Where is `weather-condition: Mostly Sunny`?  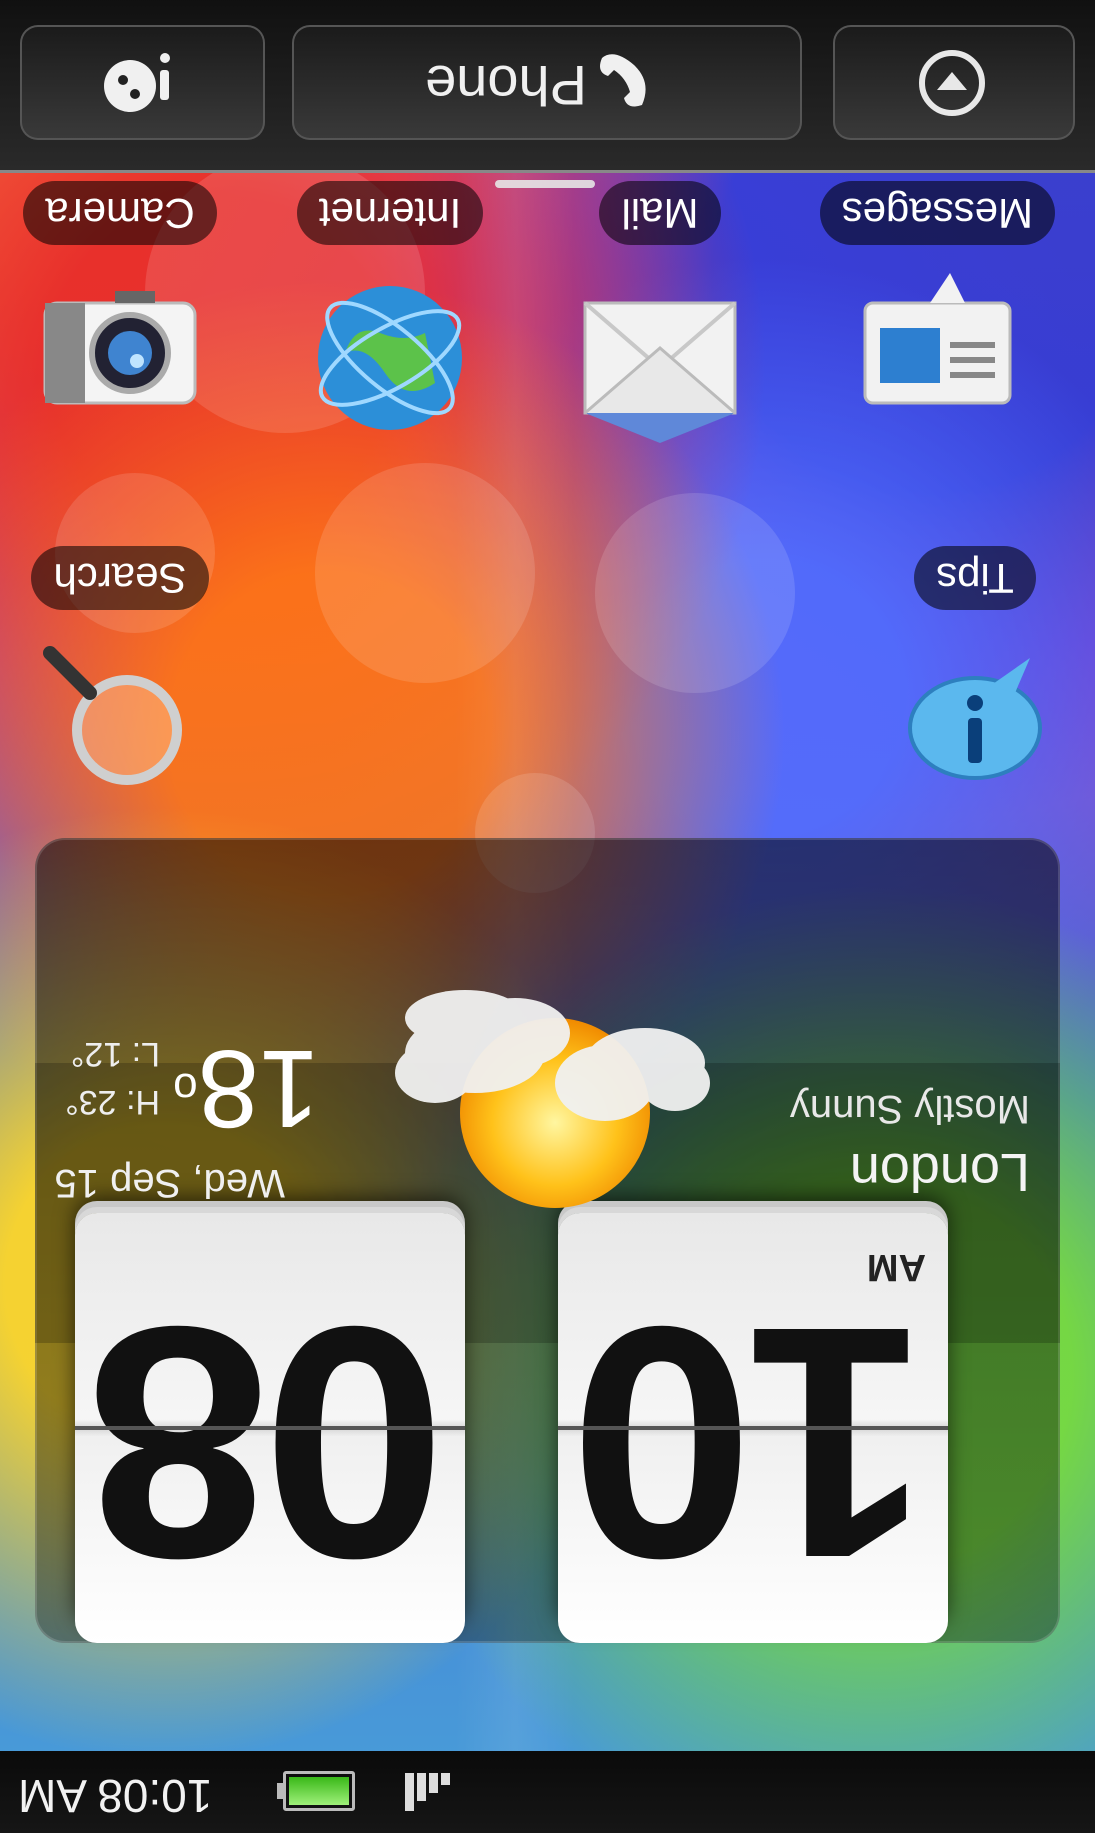 weather-condition: Mostly Sunny is located at coordinates (909, 1109).